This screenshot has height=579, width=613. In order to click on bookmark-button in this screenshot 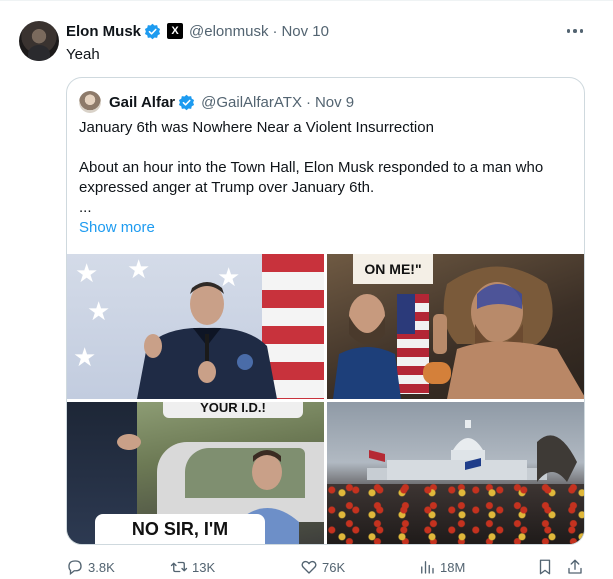, I will do `click(547, 567)`.